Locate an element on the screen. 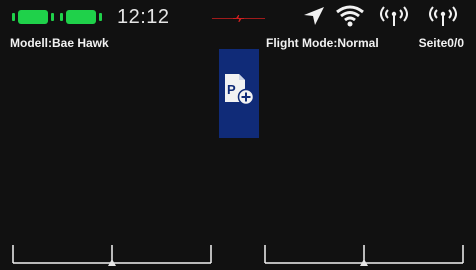 This screenshot has width=476, height=270. add-page-icon: P is located at coordinates (240, 90).